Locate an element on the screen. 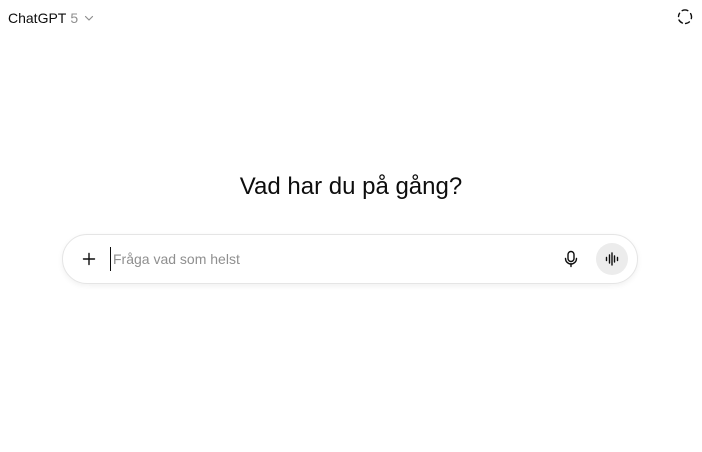 The image size is (702, 452). model-switcher: ChatGPT 5 is located at coordinates (51, 18).